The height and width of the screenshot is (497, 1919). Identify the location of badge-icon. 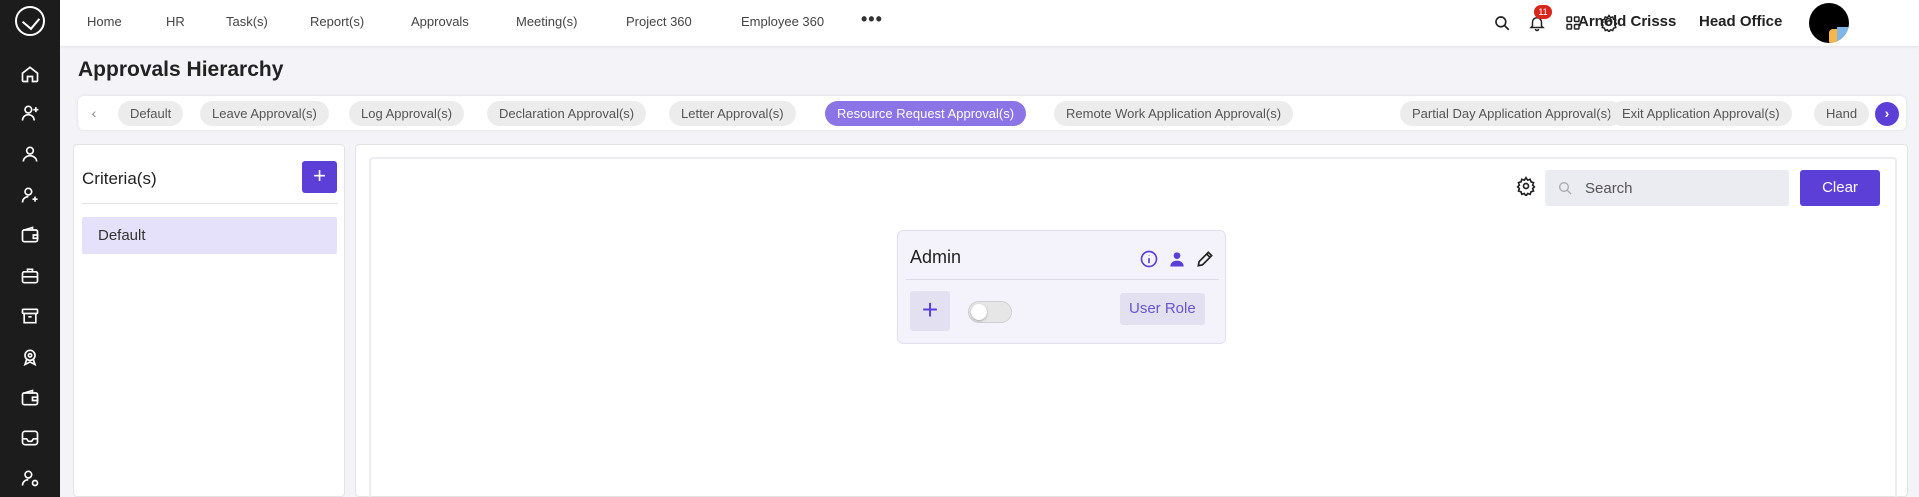
(30, 357).